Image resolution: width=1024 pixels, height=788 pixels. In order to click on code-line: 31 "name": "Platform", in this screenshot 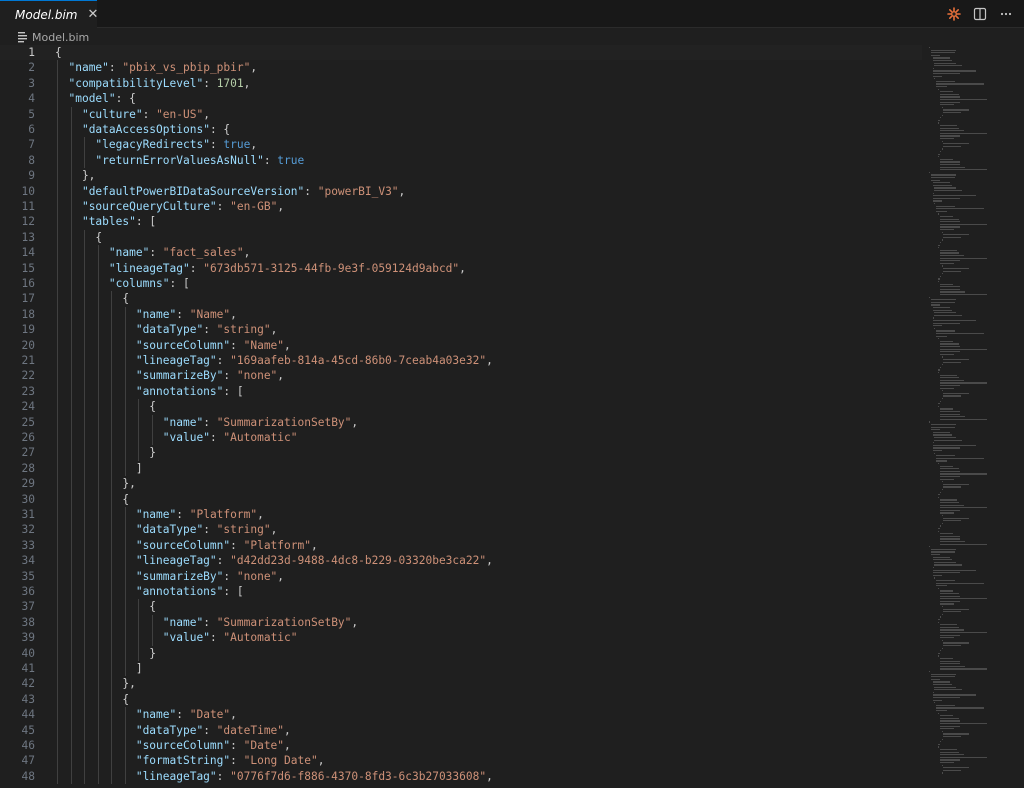, I will do `click(461, 514)`.